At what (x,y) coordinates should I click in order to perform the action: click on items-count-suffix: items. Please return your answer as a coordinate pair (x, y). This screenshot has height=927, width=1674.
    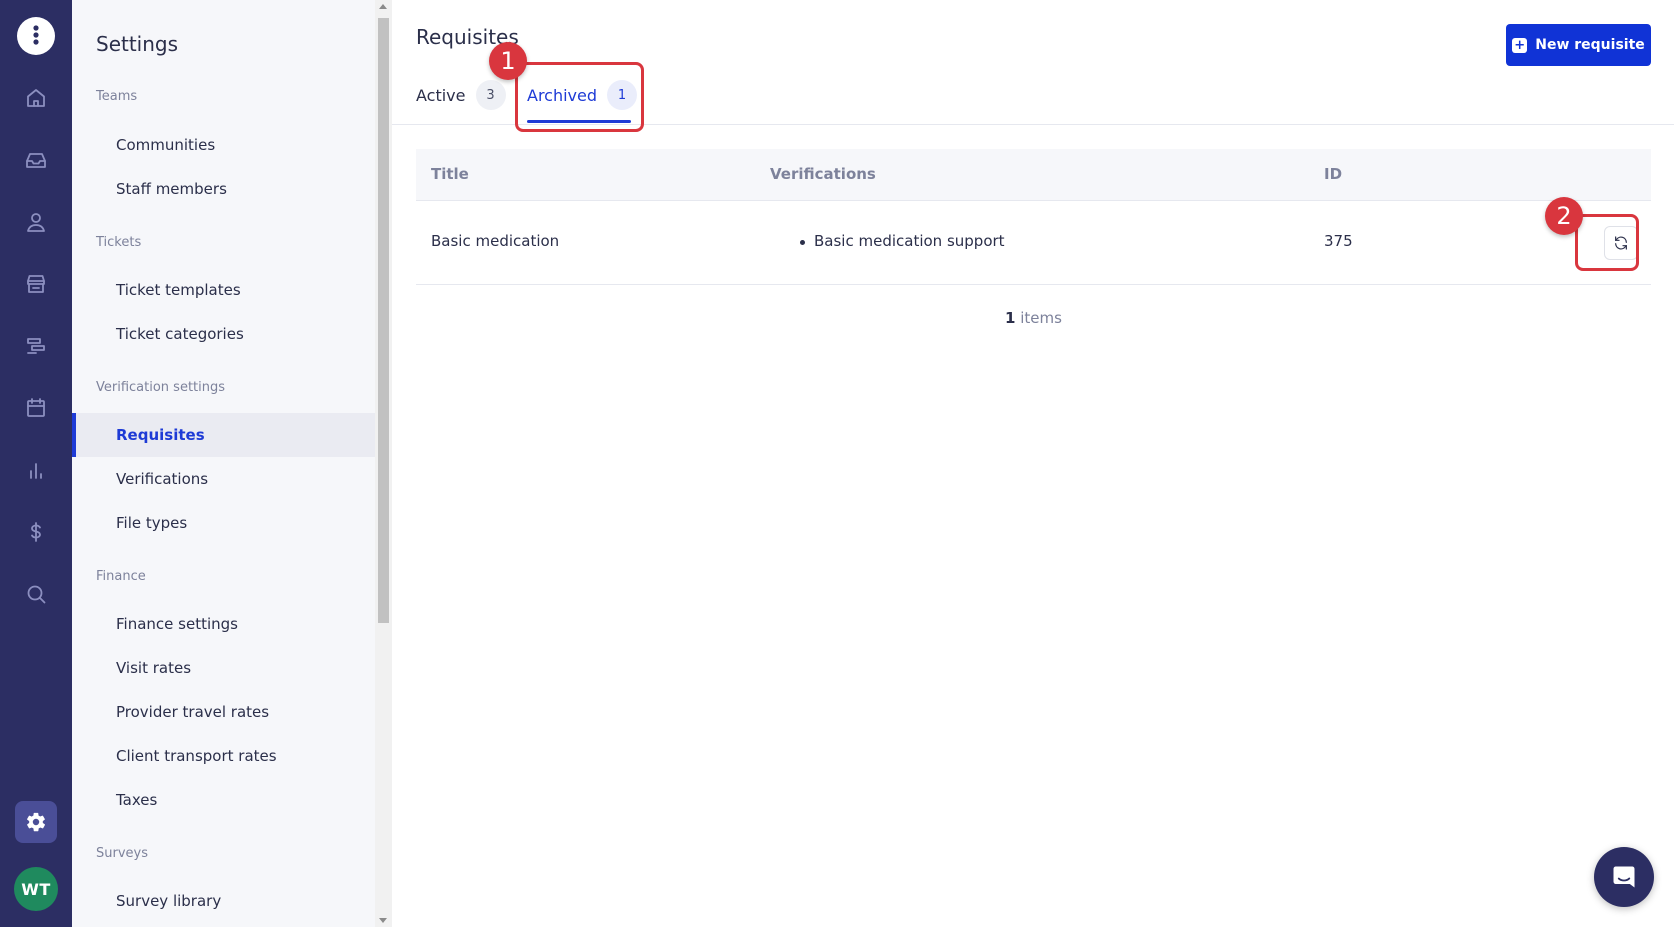
    Looking at the image, I should click on (1041, 318).